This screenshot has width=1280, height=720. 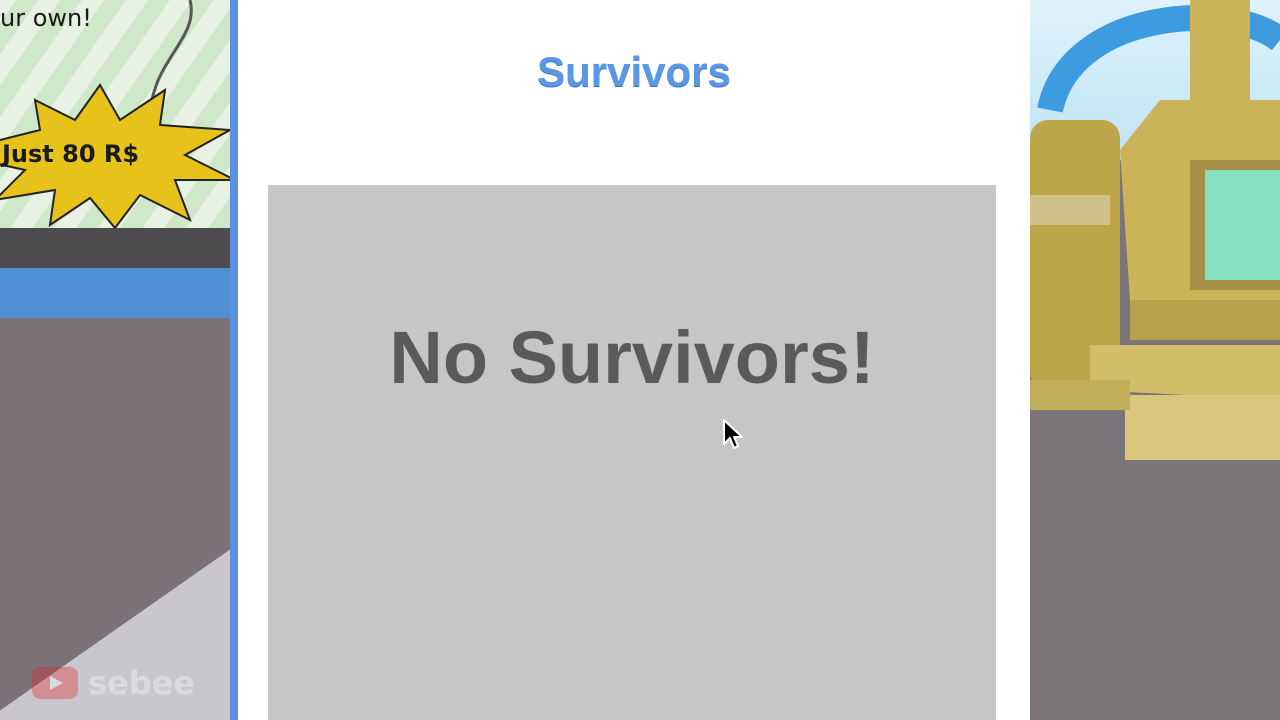 I want to click on panel-border-accent, so click(x=234, y=360).